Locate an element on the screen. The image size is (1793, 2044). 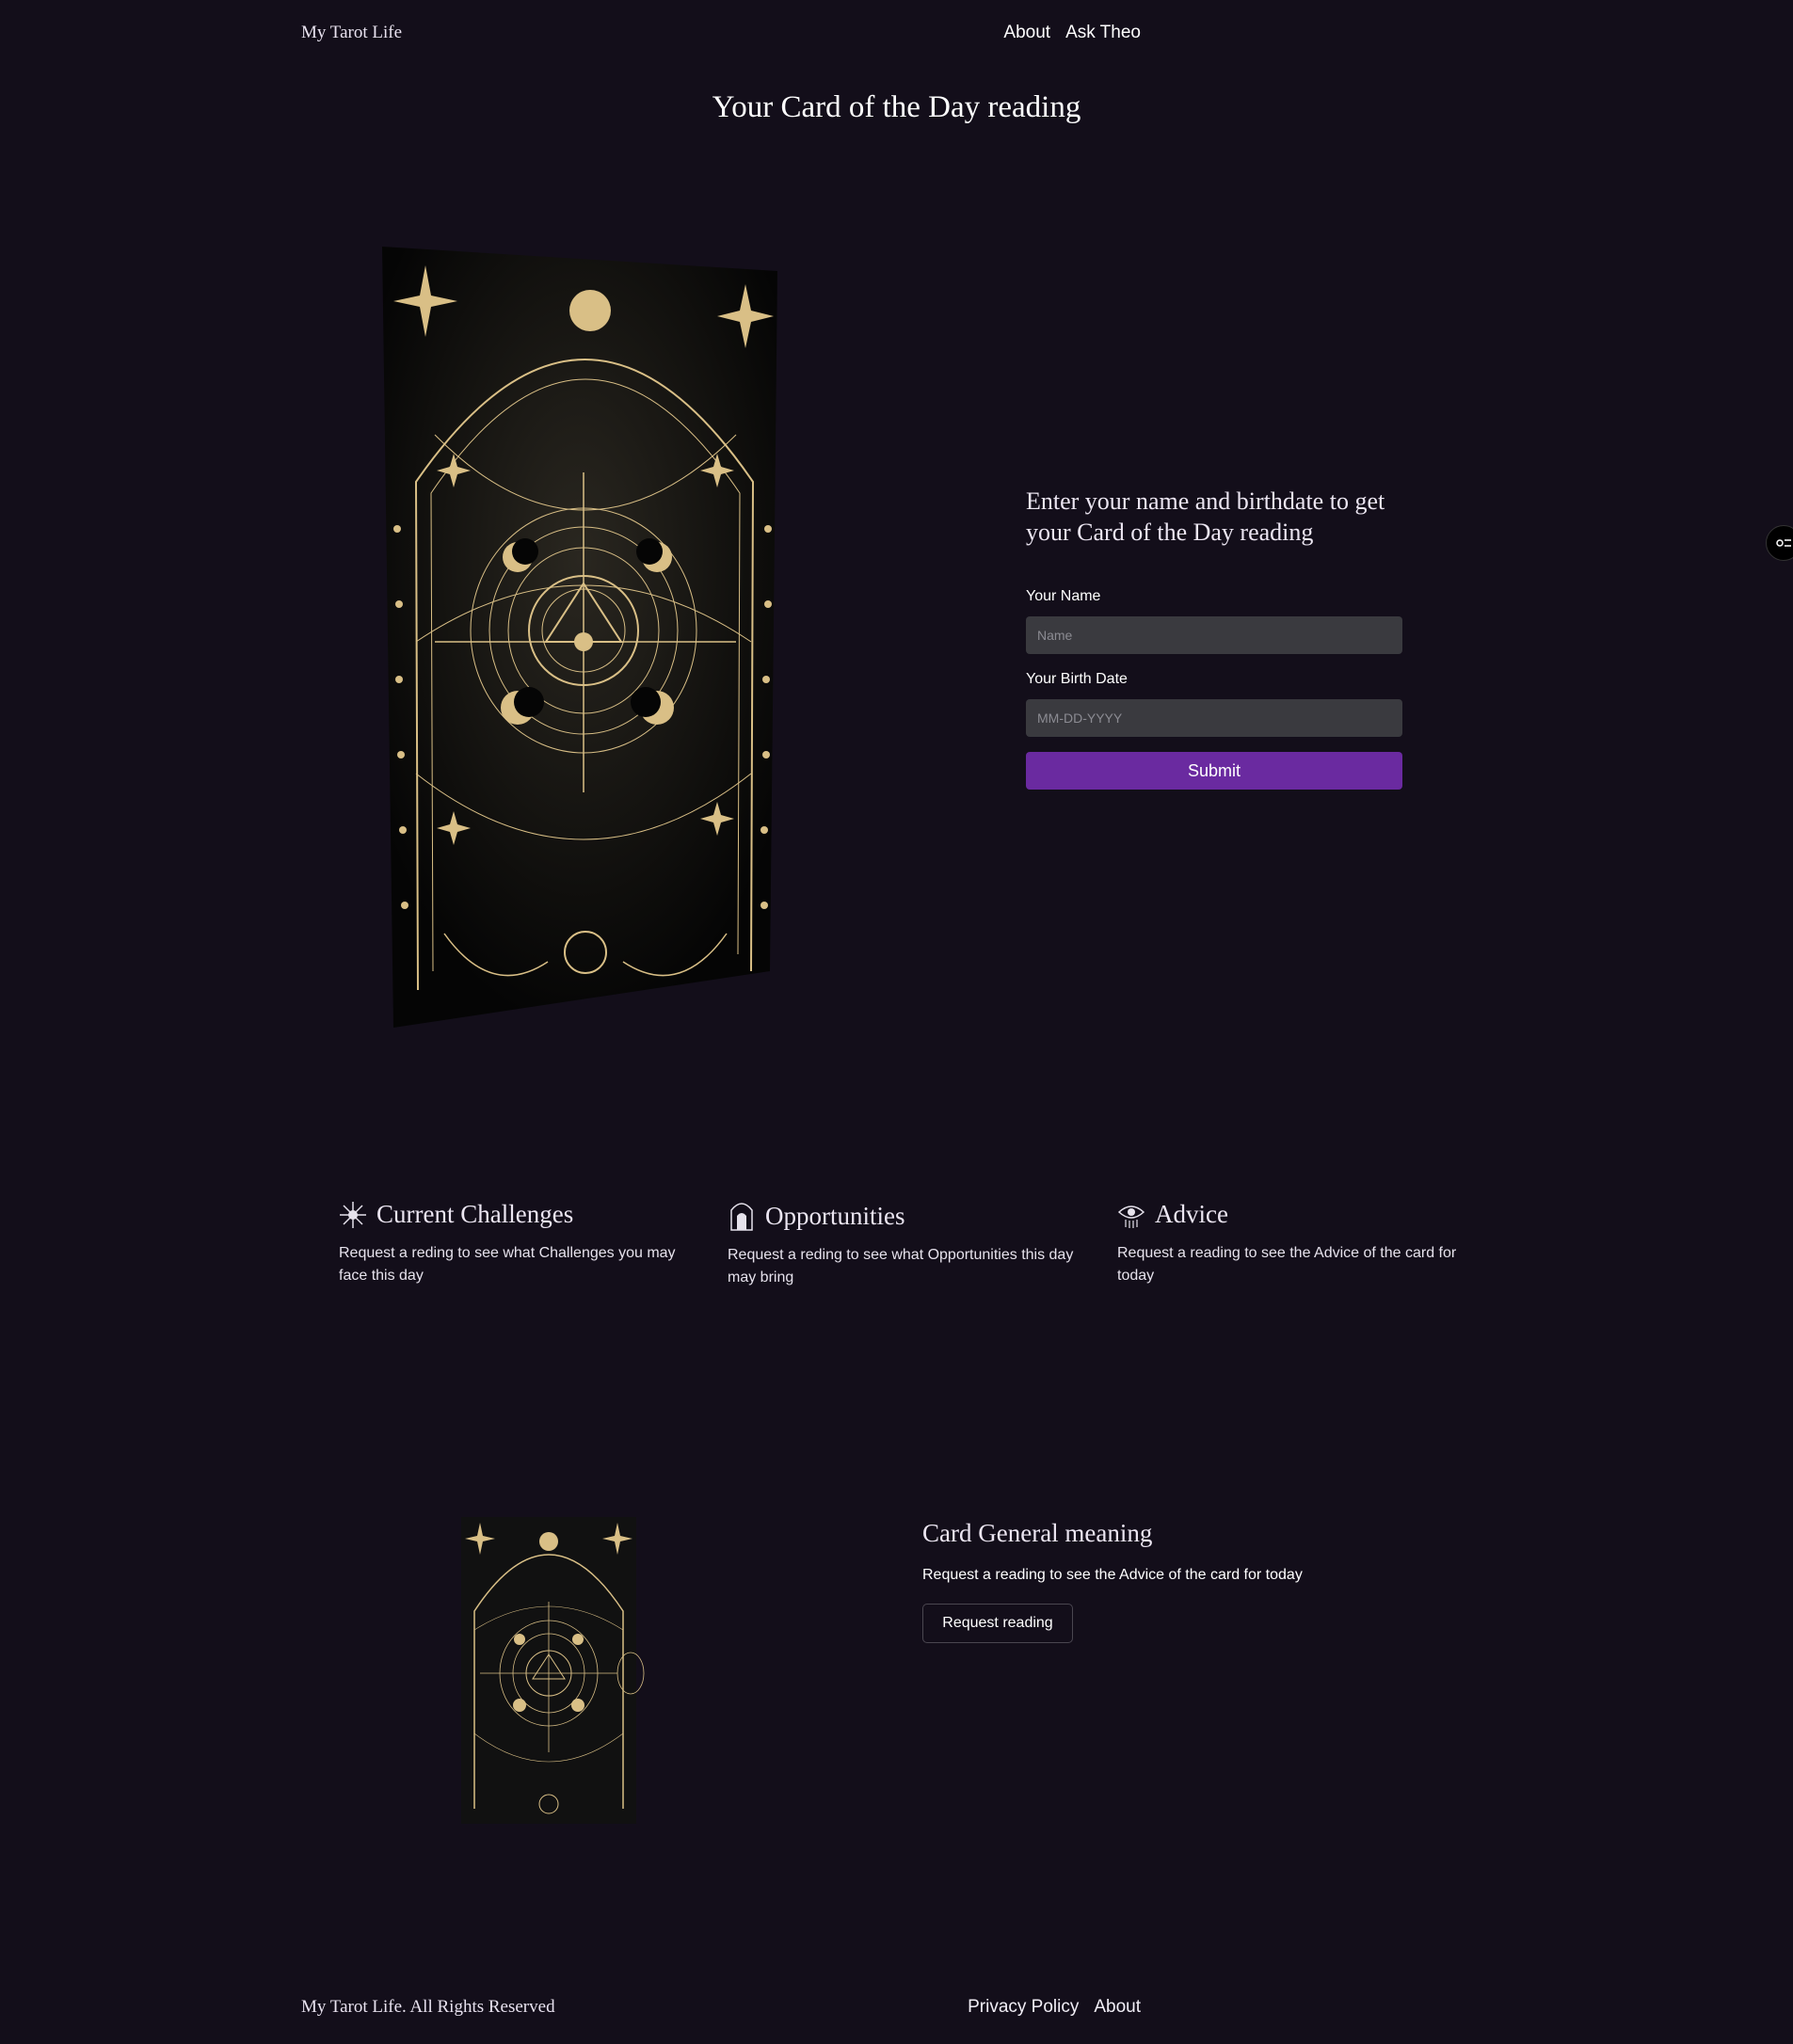
footer-copyright: My Tarot Life. All Rights Reserved is located at coordinates (428, 2007).